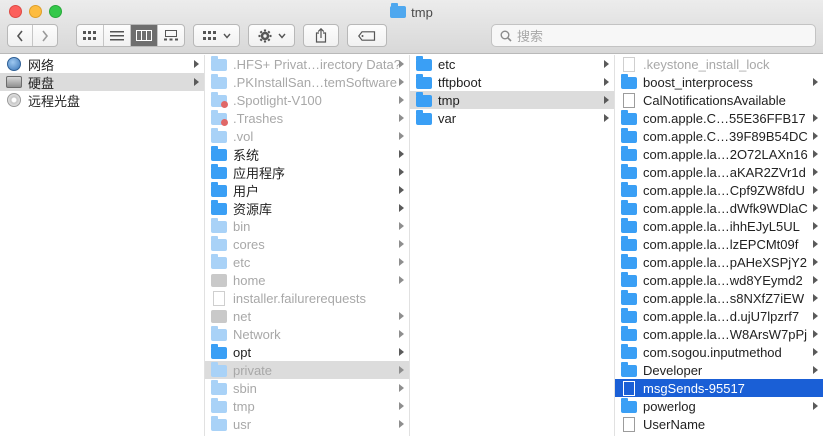 Image resolution: width=823 pixels, height=436 pixels. Describe the element at coordinates (216, 35) in the screenshot. I see `group-by-button` at that location.